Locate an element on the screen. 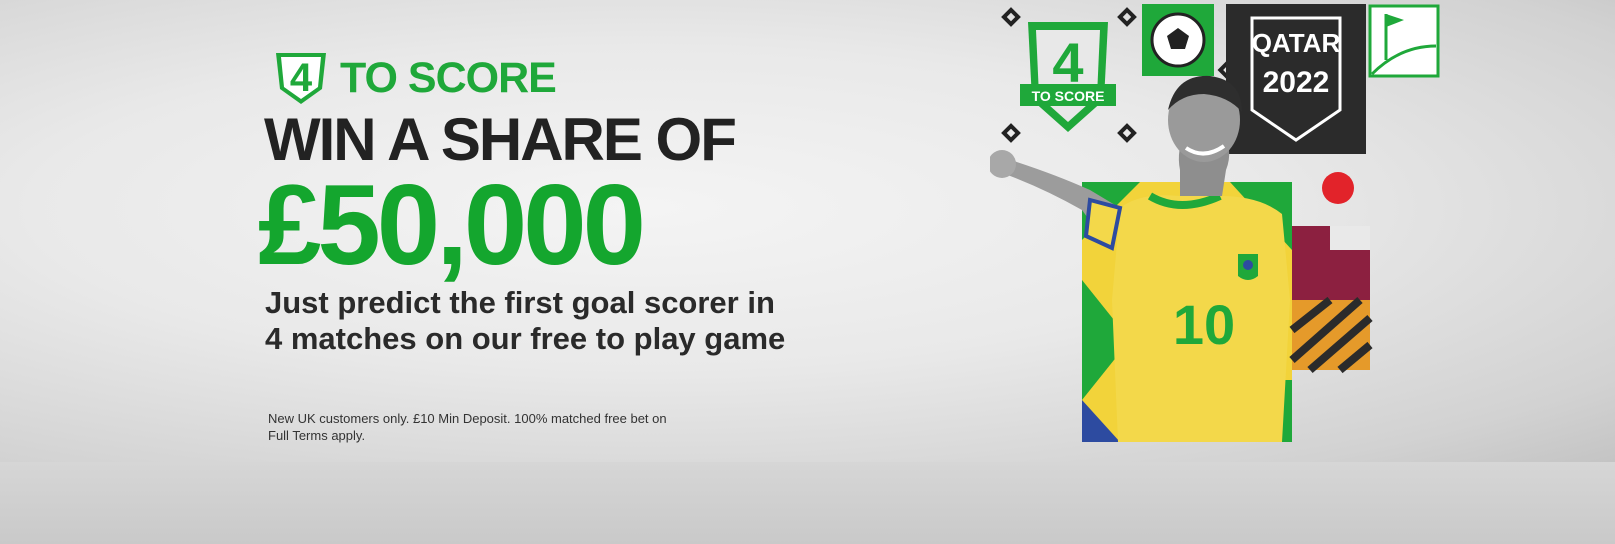 This screenshot has height=544, width=1615. four-to-score-logo: 4 TO SCORE is located at coordinates (413, 78).